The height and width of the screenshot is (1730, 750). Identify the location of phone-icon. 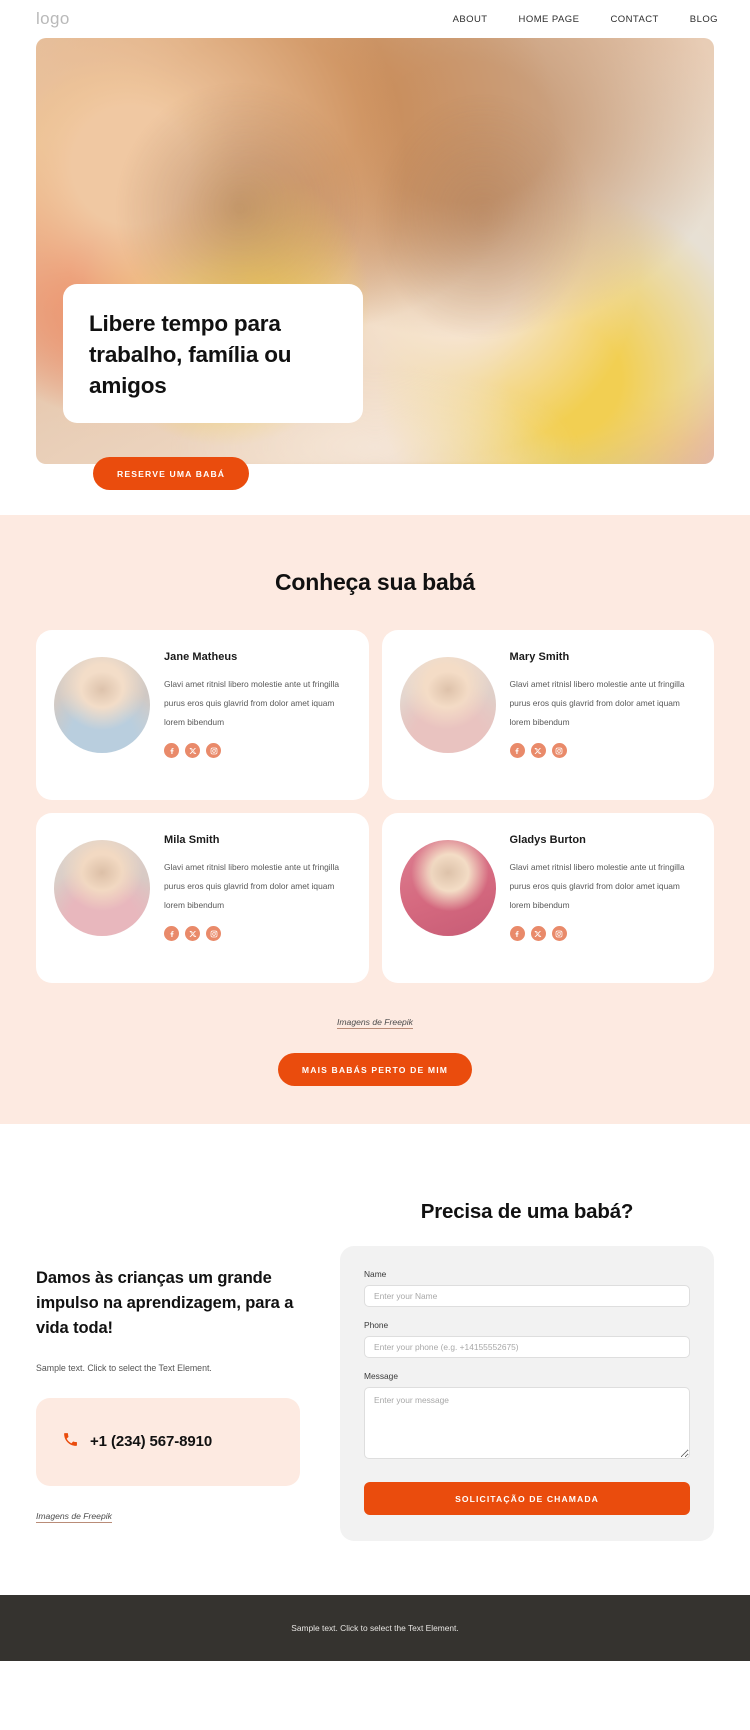
(70, 1442).